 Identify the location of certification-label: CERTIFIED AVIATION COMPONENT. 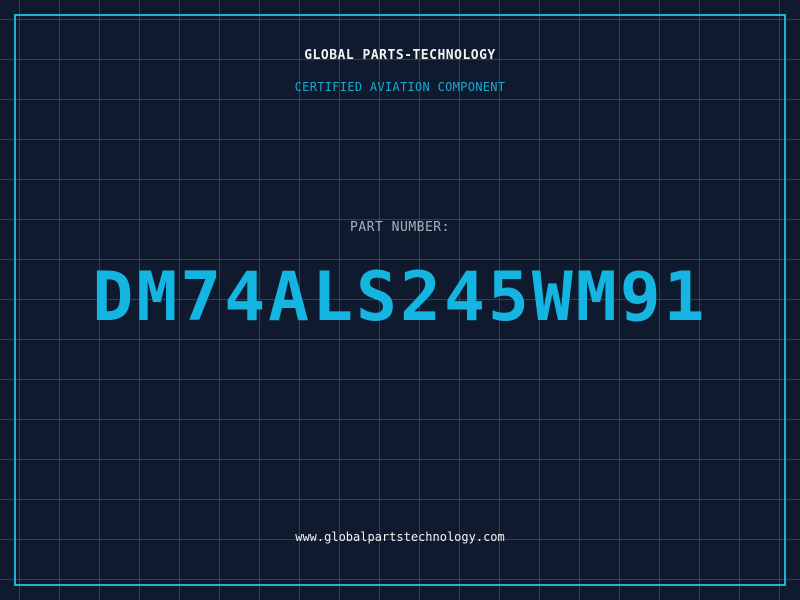
(400, 87).